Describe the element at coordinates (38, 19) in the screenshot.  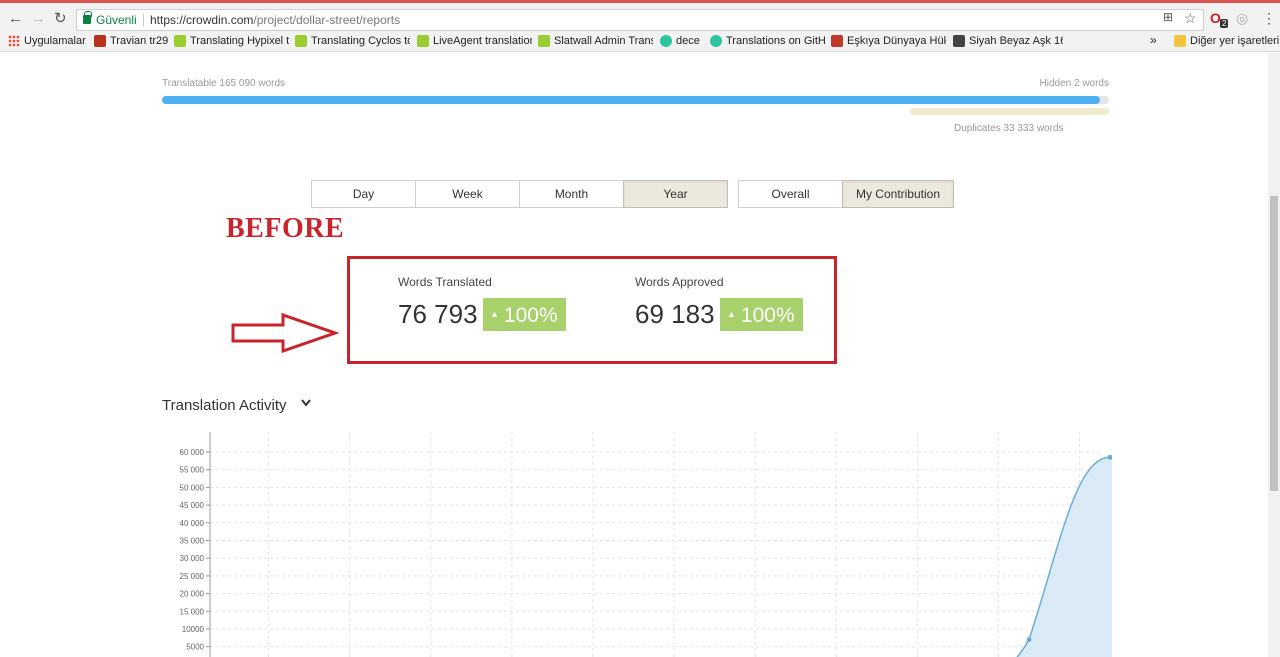
I see `forward-icon: →` at that location.